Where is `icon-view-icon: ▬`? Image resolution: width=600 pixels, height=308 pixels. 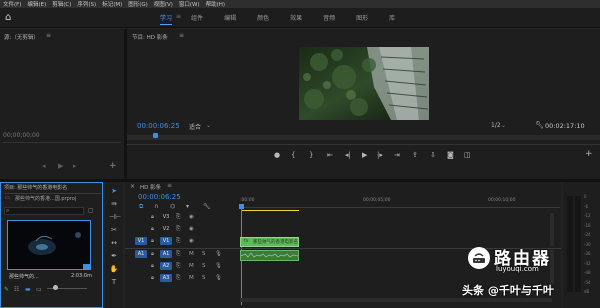 icon-view-icon: ▬ is located at coordinates (28, 289).